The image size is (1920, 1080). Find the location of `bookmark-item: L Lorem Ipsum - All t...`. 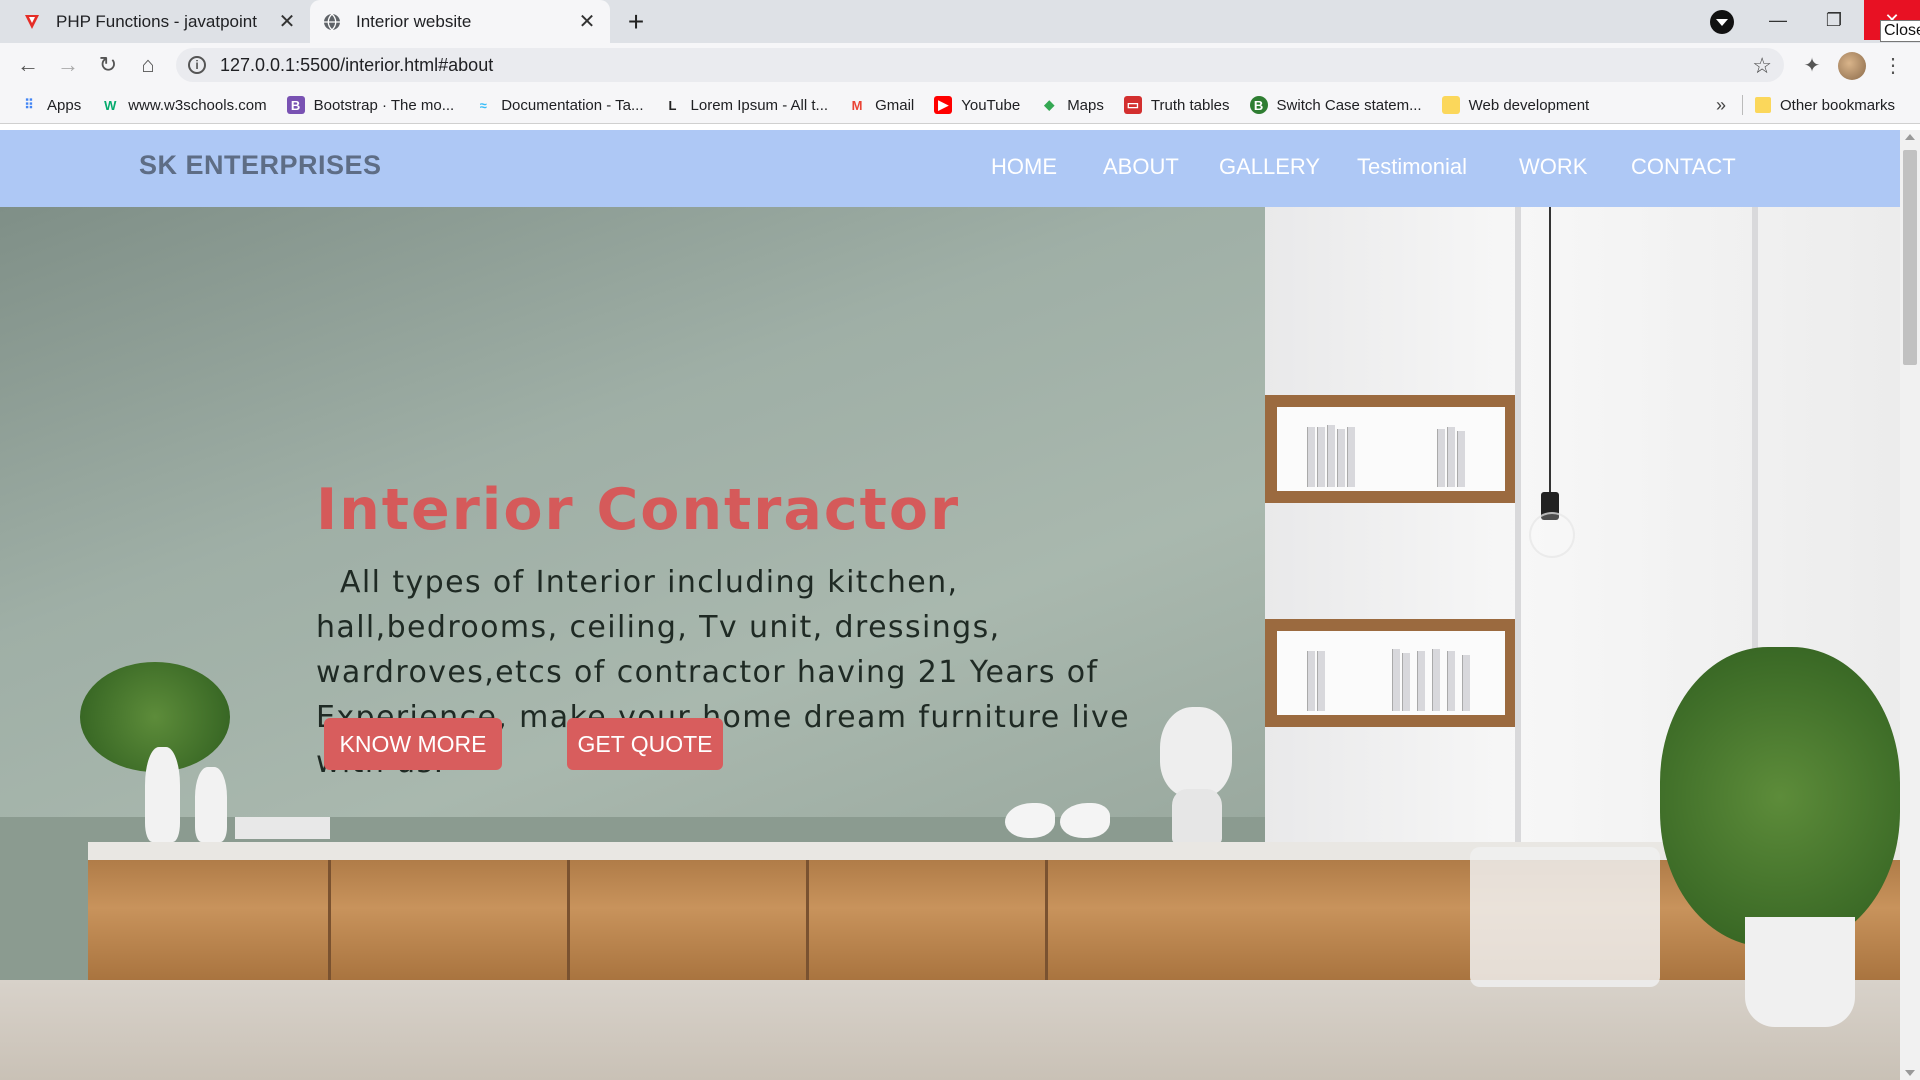

bookmark-item: L Lorem Ipsum - All t... is located at coordinates (746, 105).